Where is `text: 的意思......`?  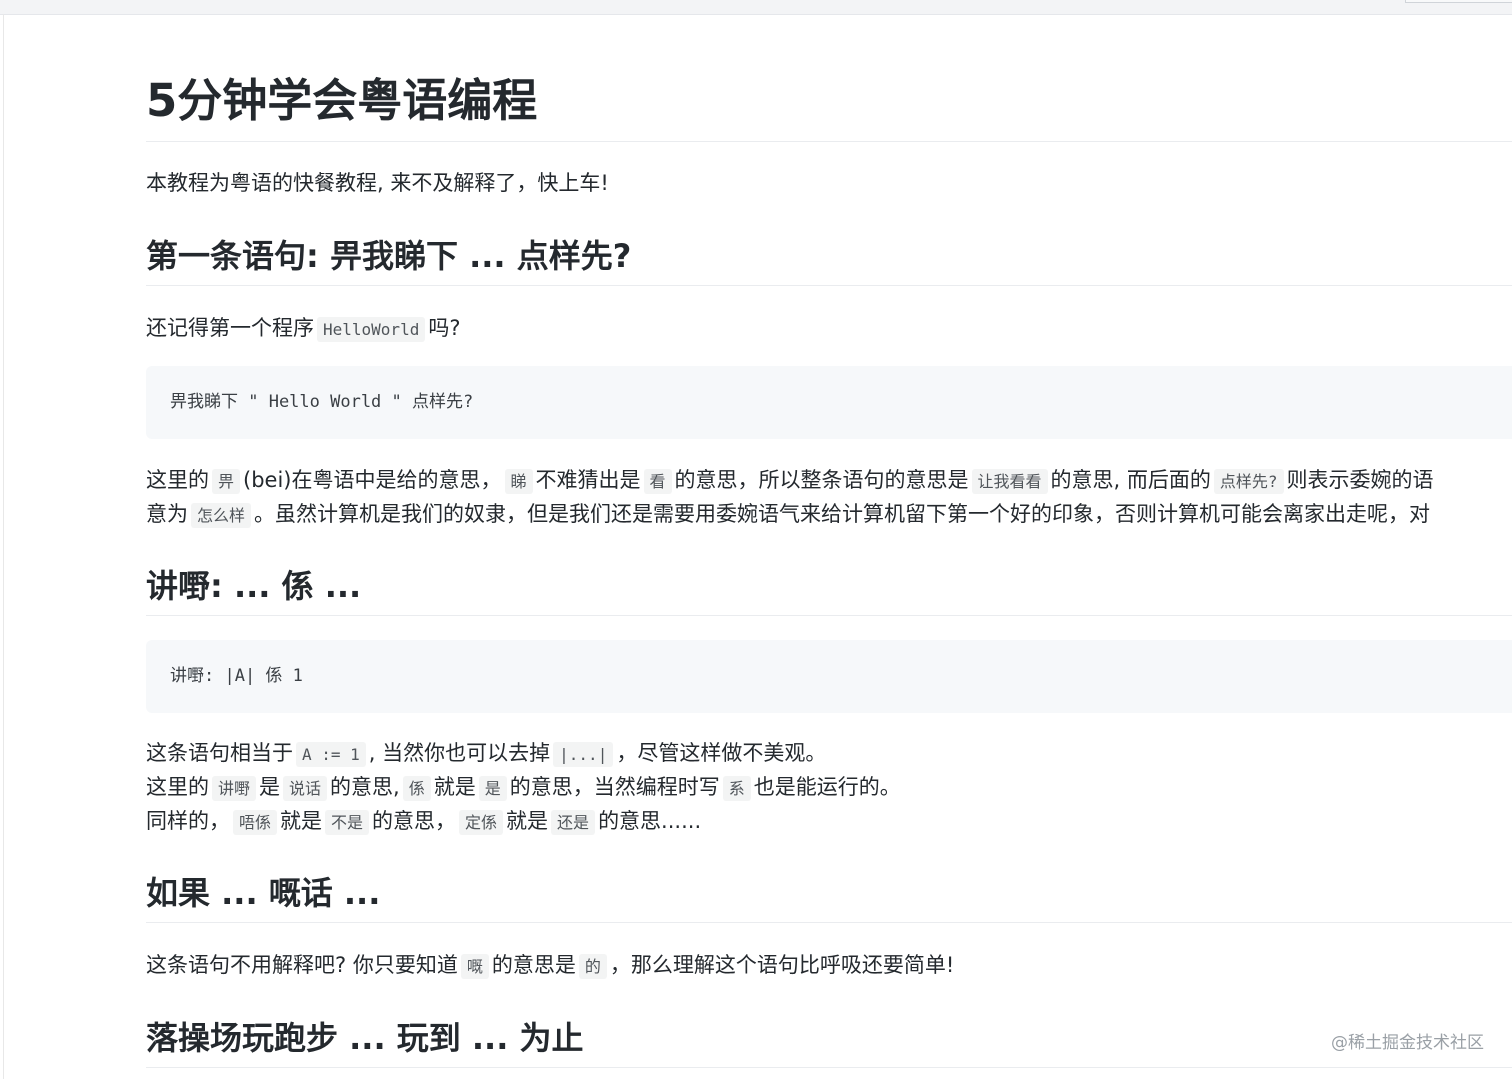
text: 的意思...... is located at coordinates (650, 821).